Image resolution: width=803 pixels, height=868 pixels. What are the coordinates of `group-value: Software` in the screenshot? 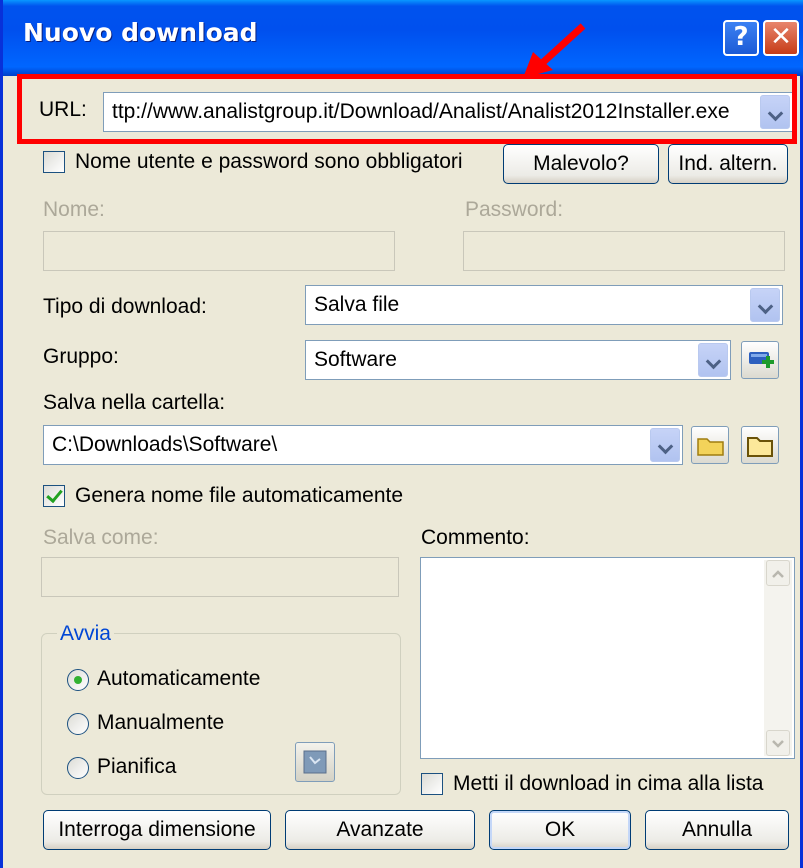 It's located at (355, 359).